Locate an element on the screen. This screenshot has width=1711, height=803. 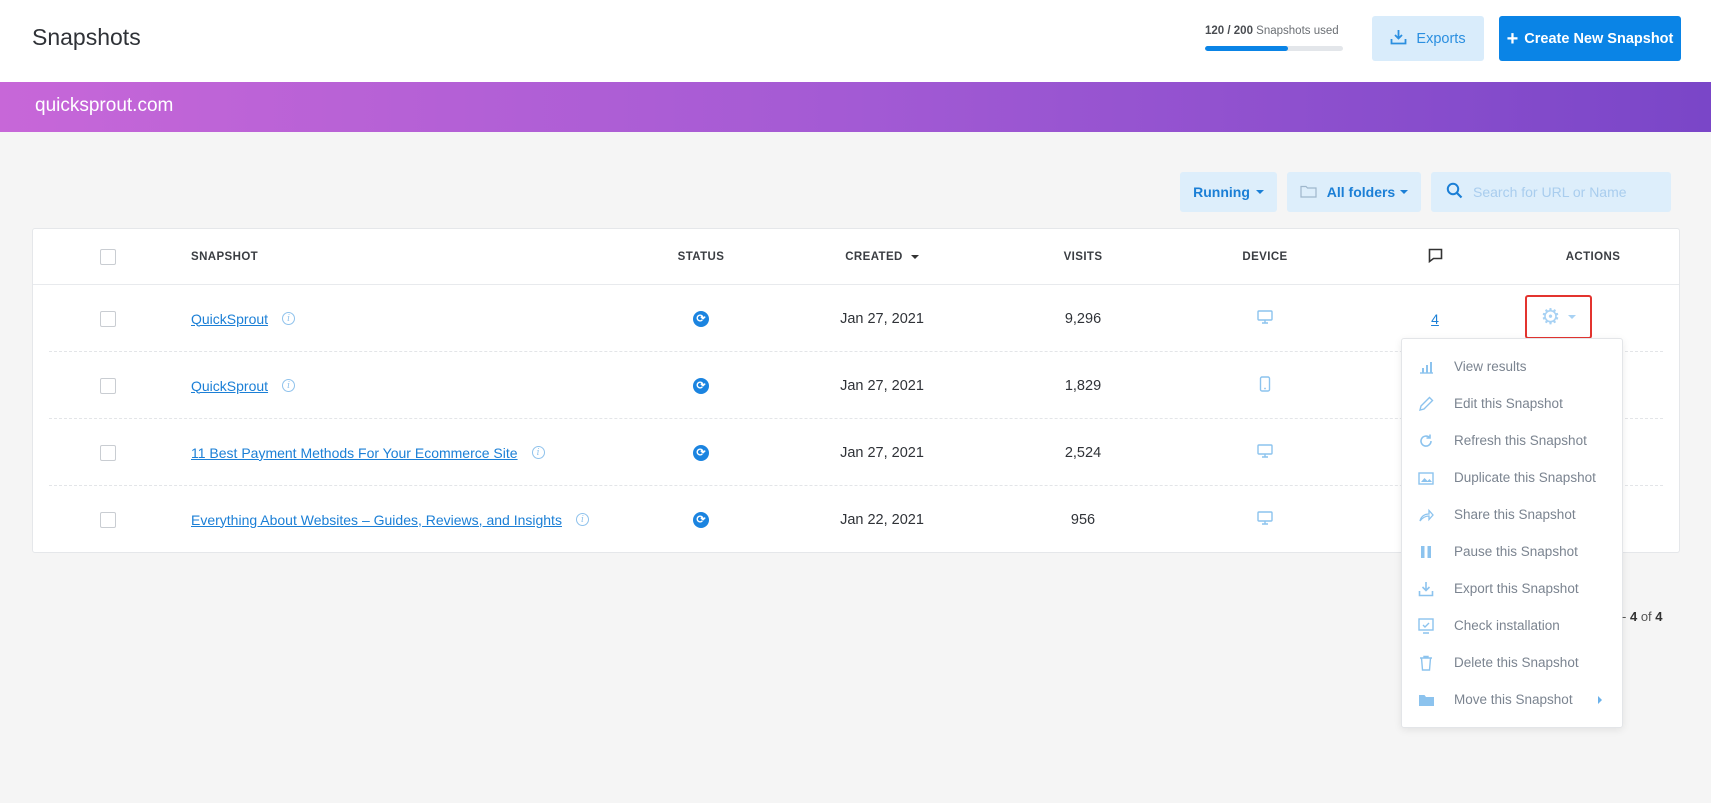
pagination-info: - 4 of 4 is located at coordinates (1642, 616).